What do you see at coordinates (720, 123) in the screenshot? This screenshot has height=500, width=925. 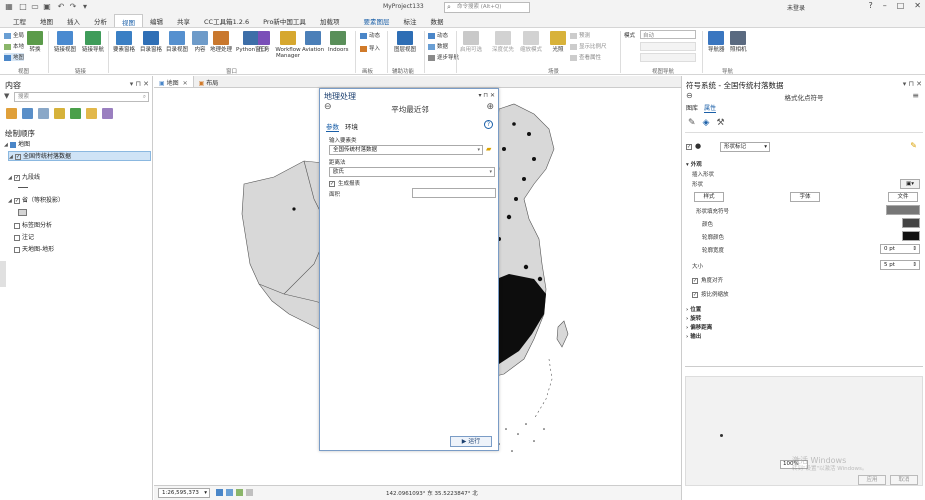 I see `wrench-icon: ⚒` at bounding box center [720, 123].